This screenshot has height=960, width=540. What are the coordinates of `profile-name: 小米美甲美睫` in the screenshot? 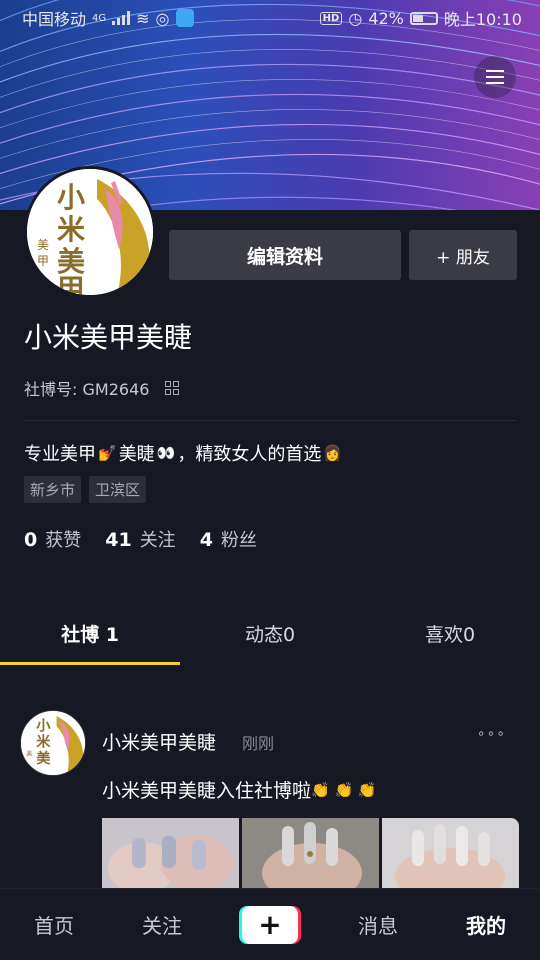 It's located at (108, 337).